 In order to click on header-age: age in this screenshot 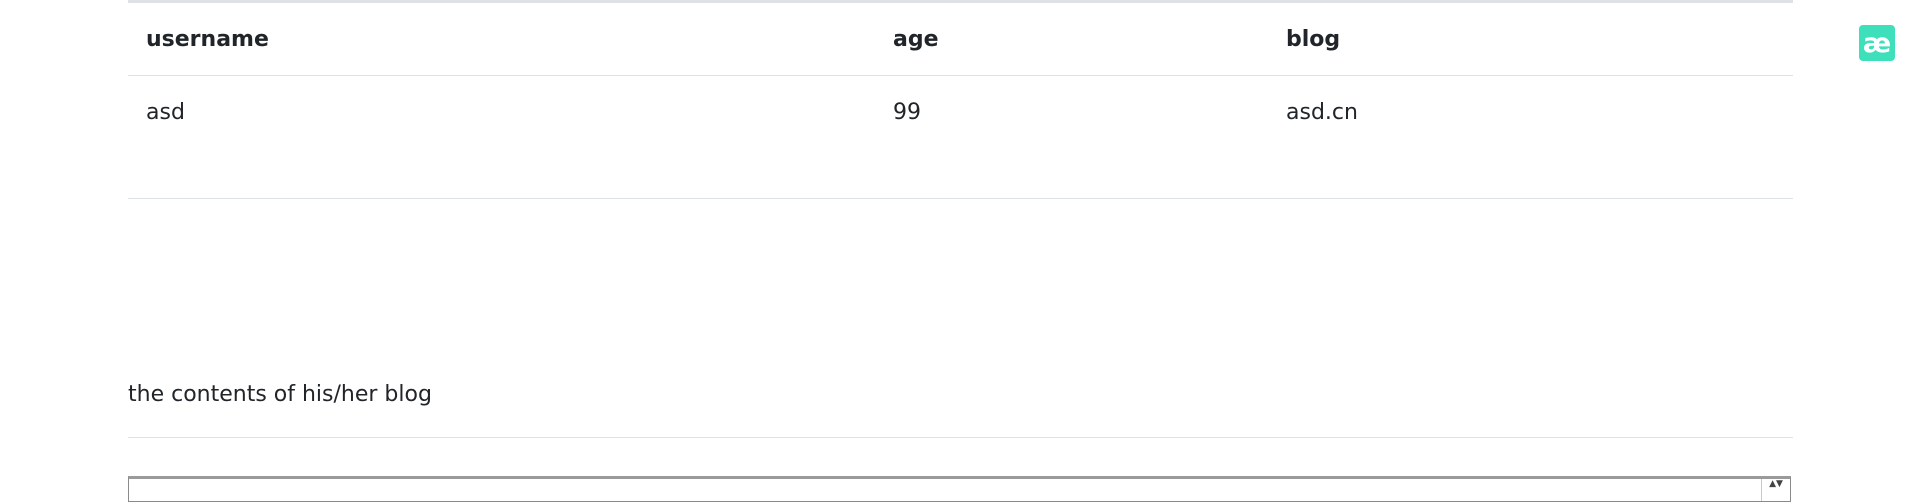, I will do `click(1071, 39)`.